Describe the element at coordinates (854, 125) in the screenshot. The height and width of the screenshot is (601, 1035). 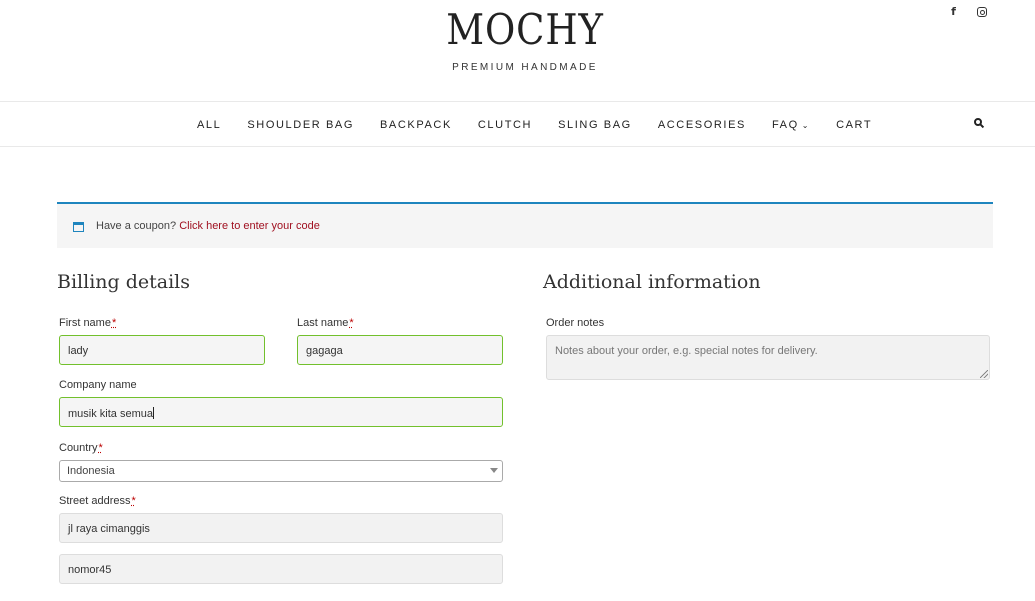
I see `nav-item-cart: CART` at that location.